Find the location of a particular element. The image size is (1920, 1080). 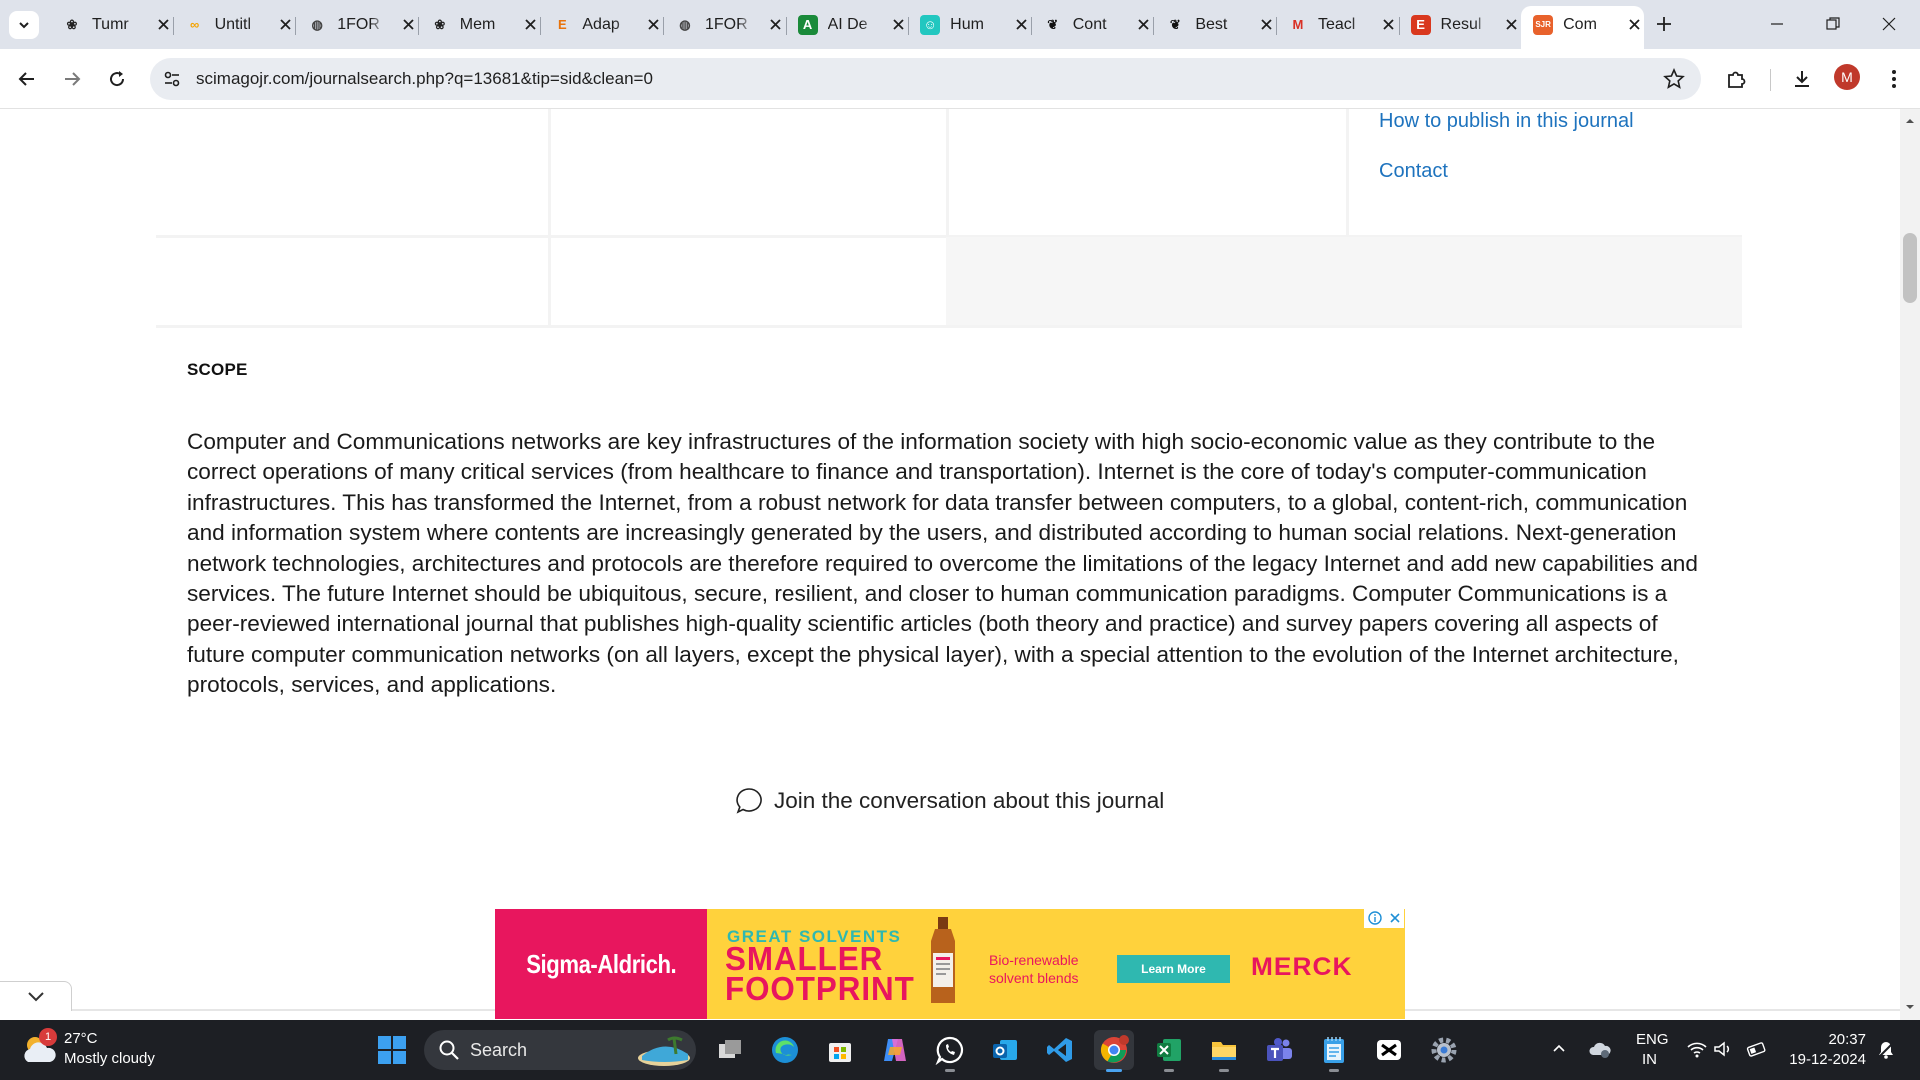

excel-app is located at coordinates (1169, 1051).